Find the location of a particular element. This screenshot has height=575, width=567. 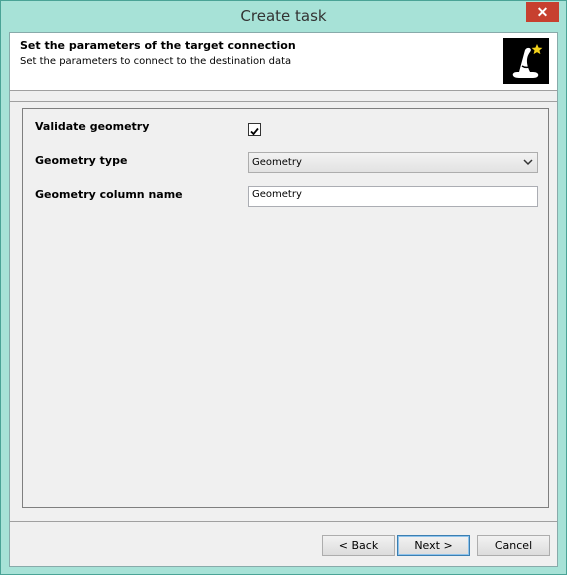

checkmark-icon is located at coordinates (254, 131).